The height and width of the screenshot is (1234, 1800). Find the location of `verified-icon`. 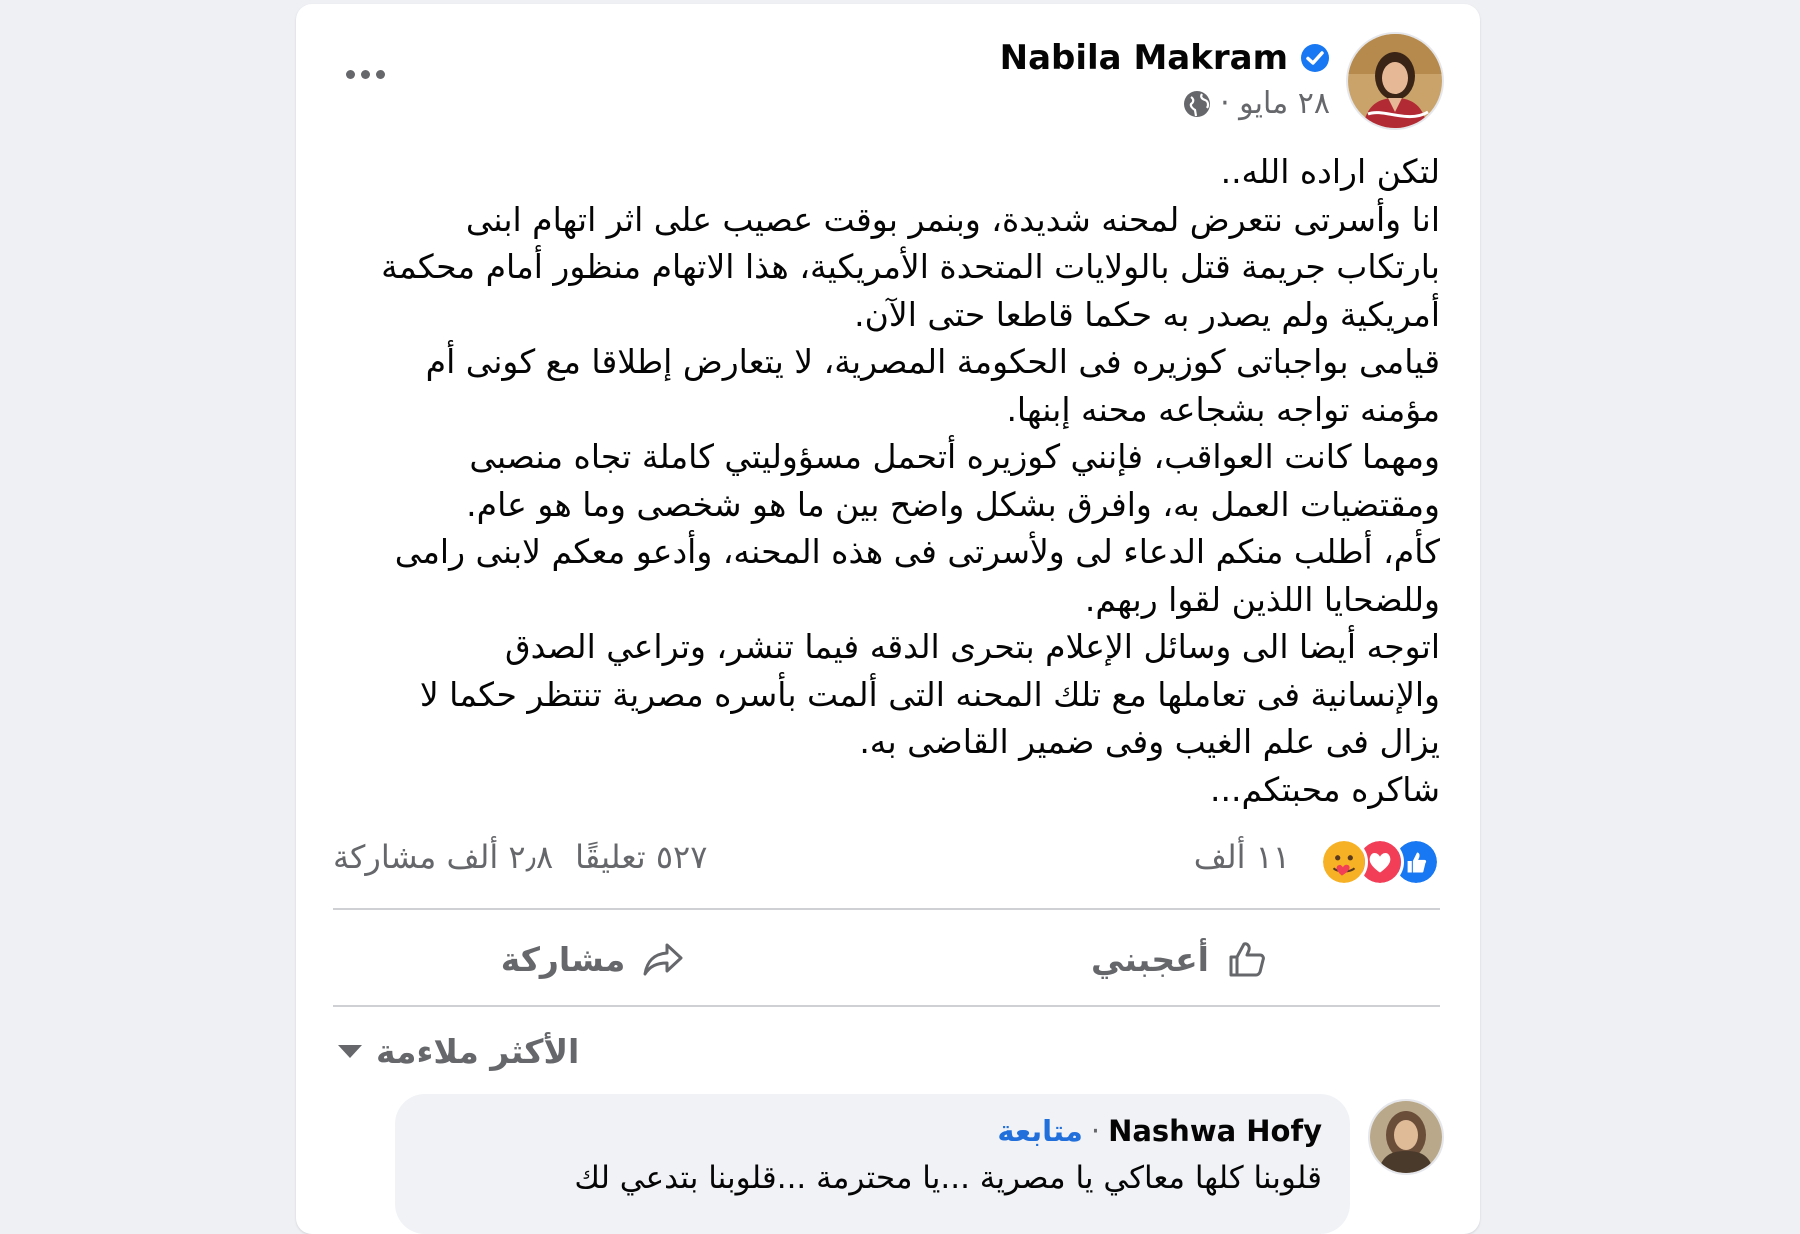

verified-icon is located at coordinates (1315, 58).